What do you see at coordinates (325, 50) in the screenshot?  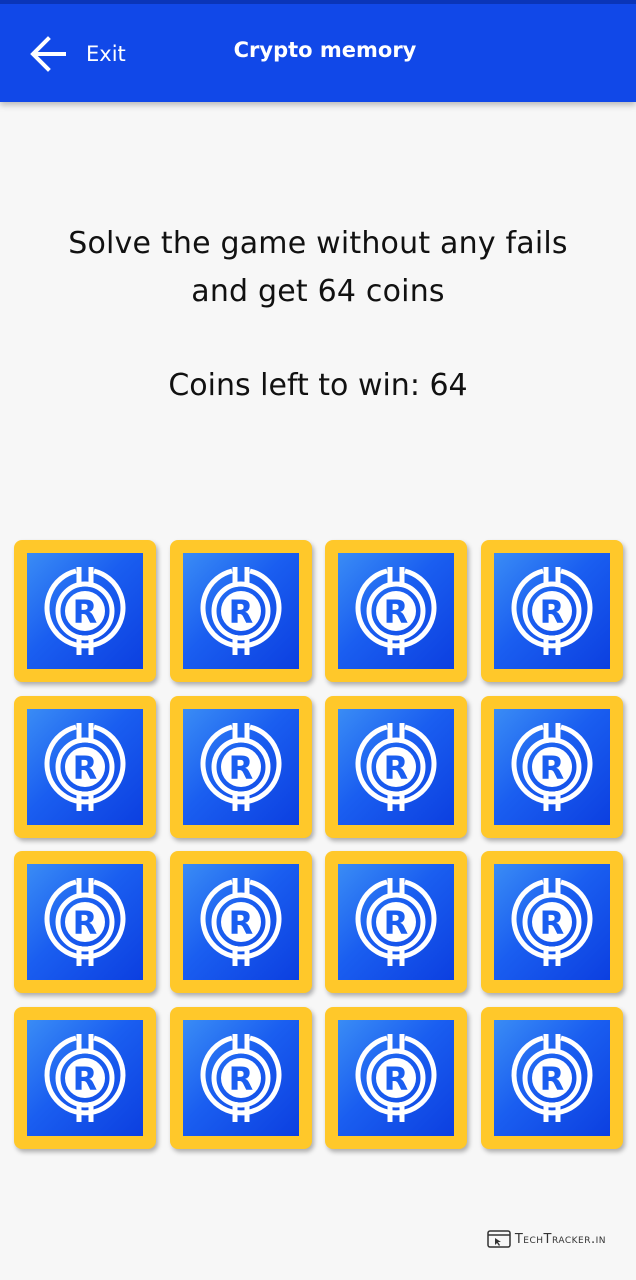 I see `page-title: Crypto memory` at bounding box center [325, 50].